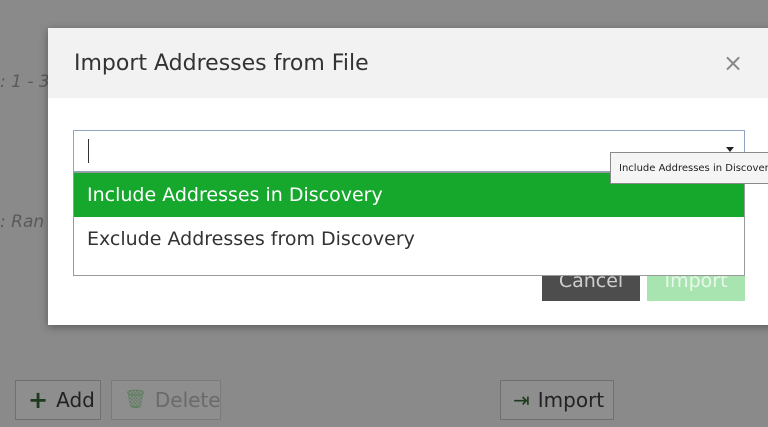 The height and width of the screenshot is (427, 768). I want to click on delete-button-label: Delete, so click(187, 400).